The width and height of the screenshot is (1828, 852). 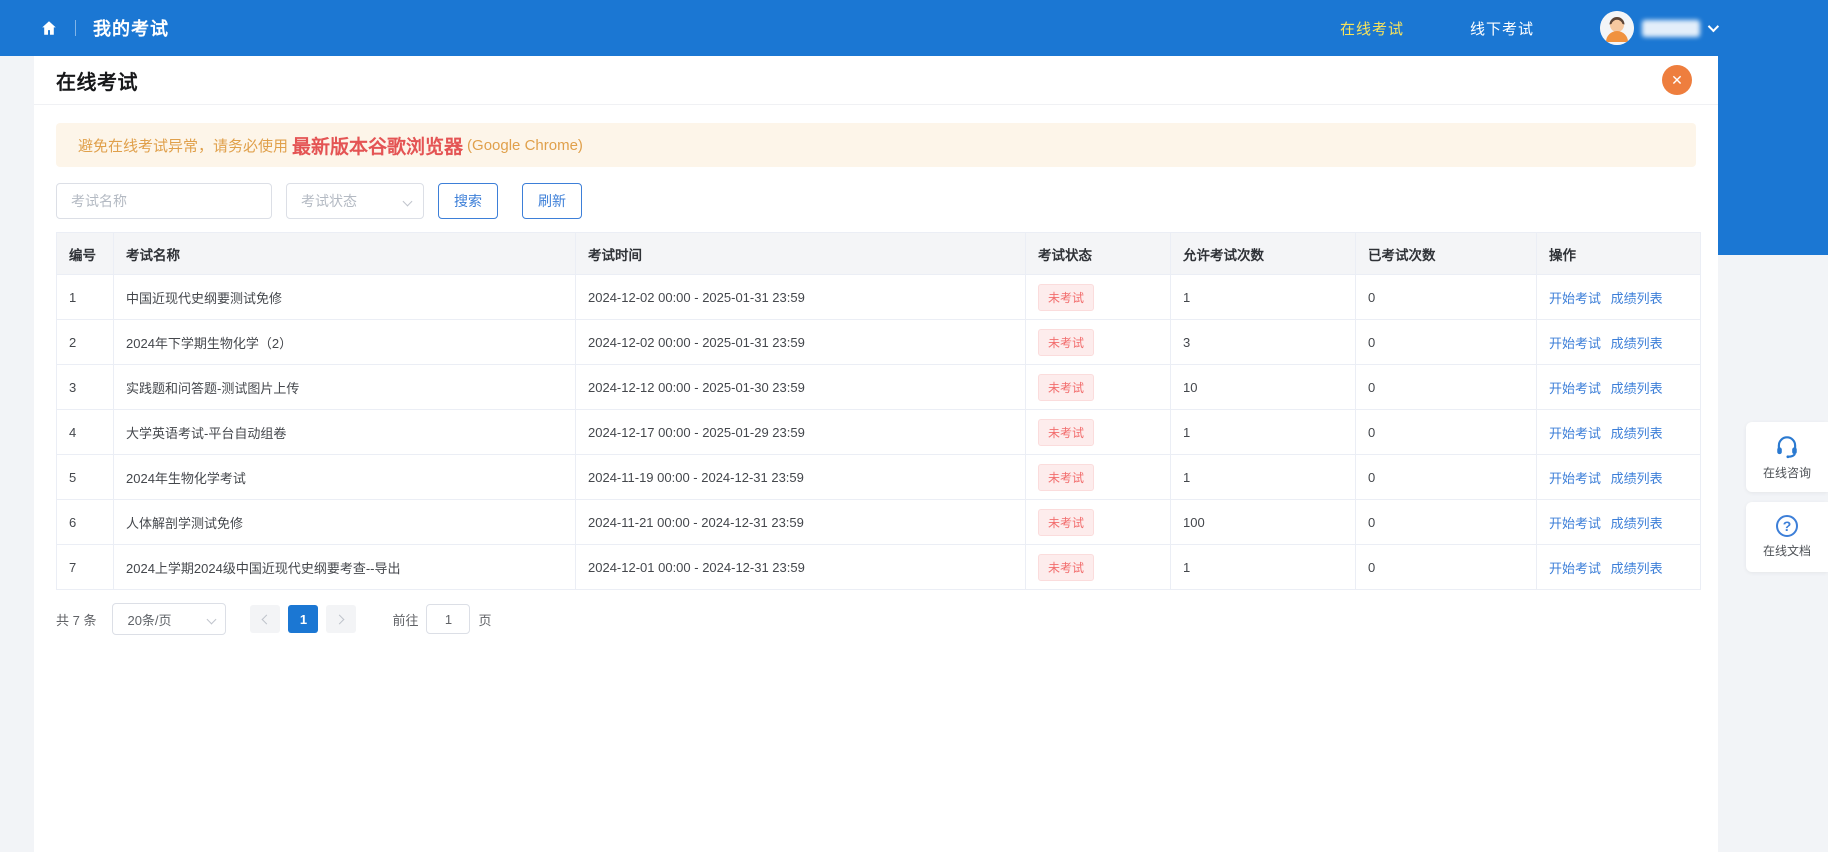 What do you see at coordinates (552, 201) in the screenshot?
I see `refresh-button: 刷新` at bounding box center [552, 201].